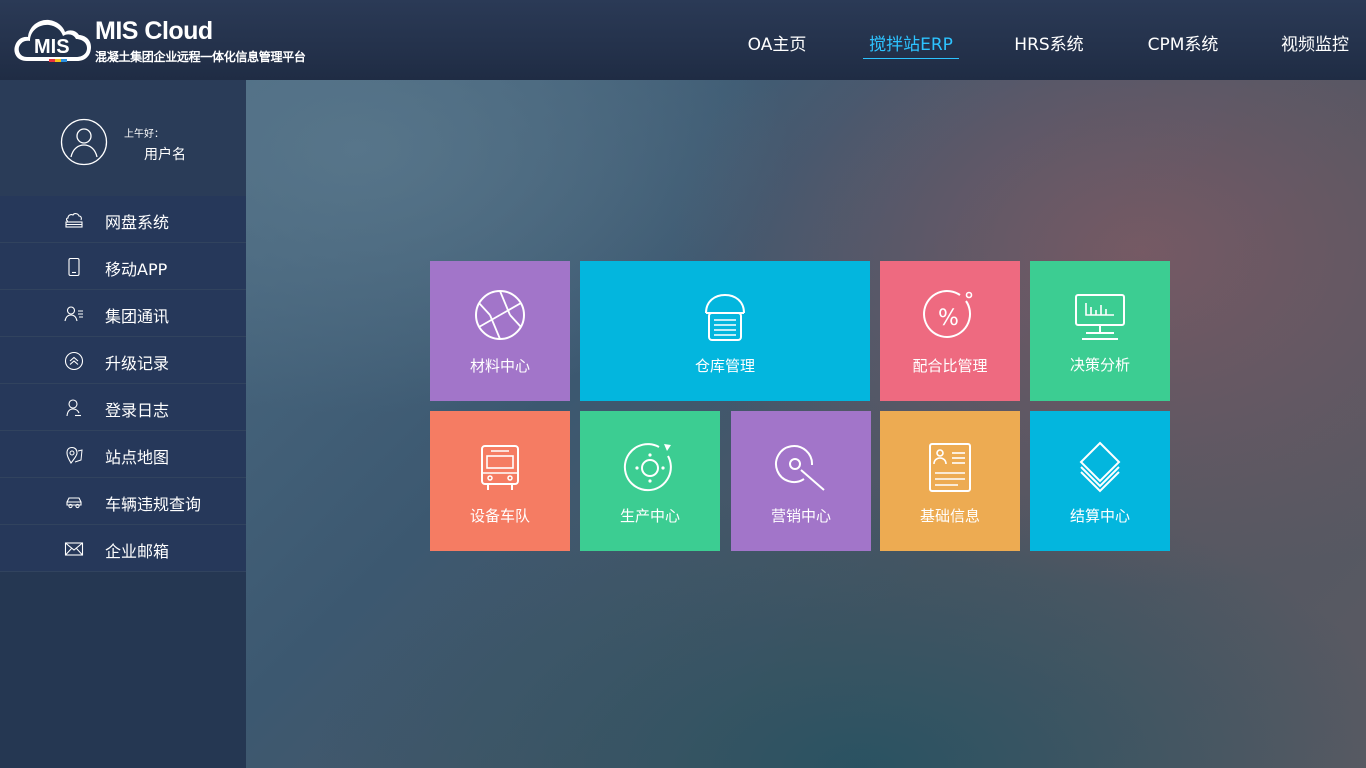 This screenshot has height=768, width=1366. What do you see at coordinates (800, 468) in the screenshot?
I see `marketing-icon` at bounding box center [800, 468].